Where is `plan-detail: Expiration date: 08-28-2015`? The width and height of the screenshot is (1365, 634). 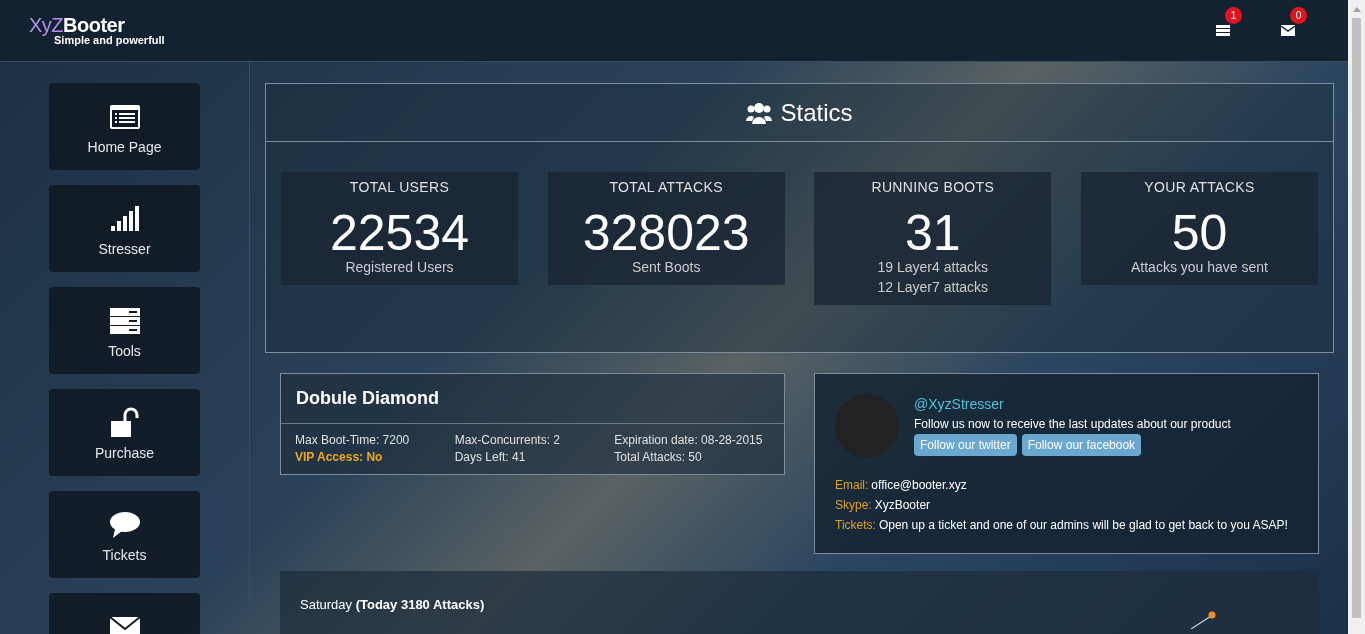 plan-detail: Expiration date: 08-28-2015 is located at coordinates (689, 440).